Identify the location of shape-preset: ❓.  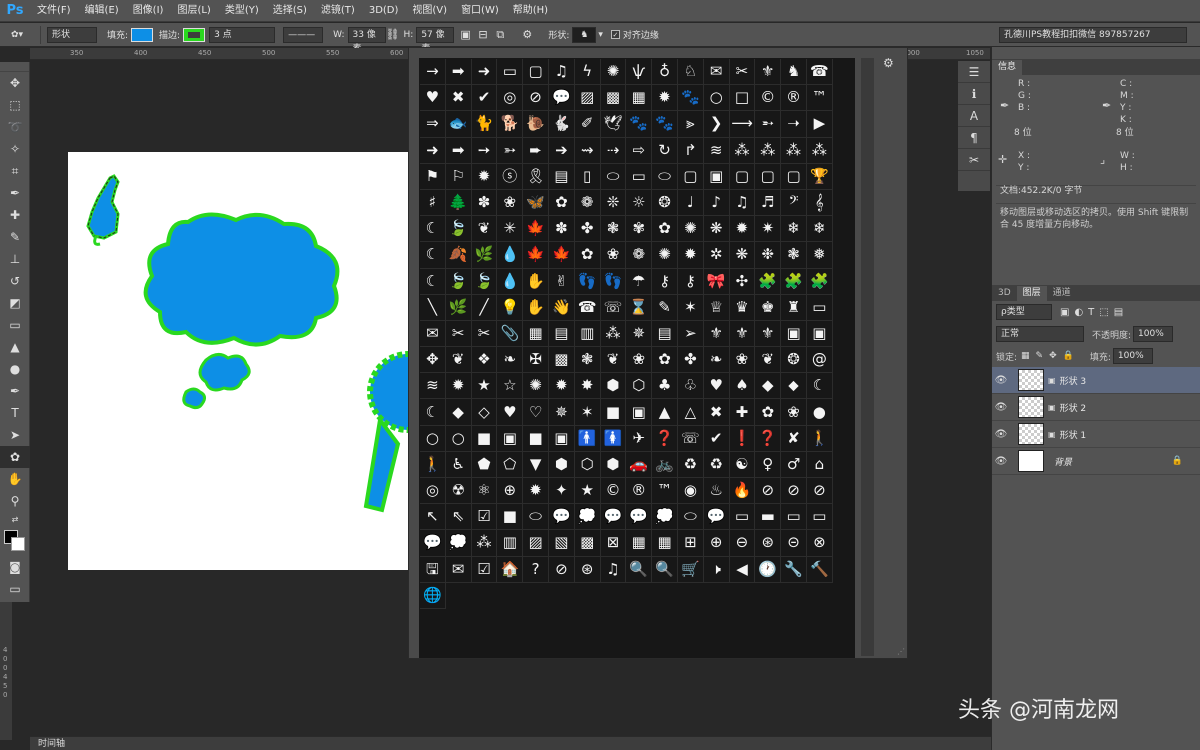
(665, 438).